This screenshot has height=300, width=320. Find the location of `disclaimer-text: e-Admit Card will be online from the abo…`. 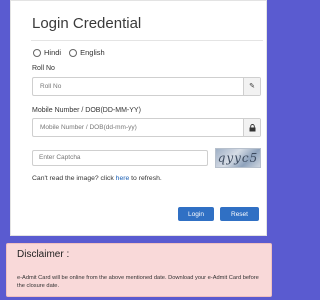

disclaimer-text: e-Admit Card will be online from the abo… is located at coordinates (138, 282).